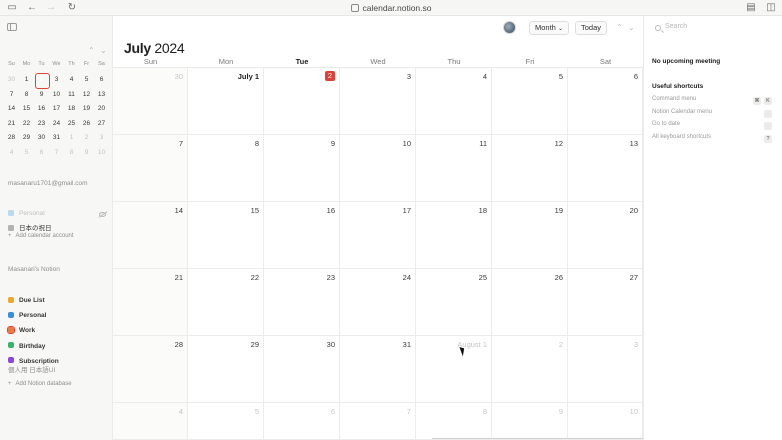  What do you see at coordinates (26, 301) in the screenshot?
I see `notion-calendar-item: Due List` at bounding box center [26, 301].